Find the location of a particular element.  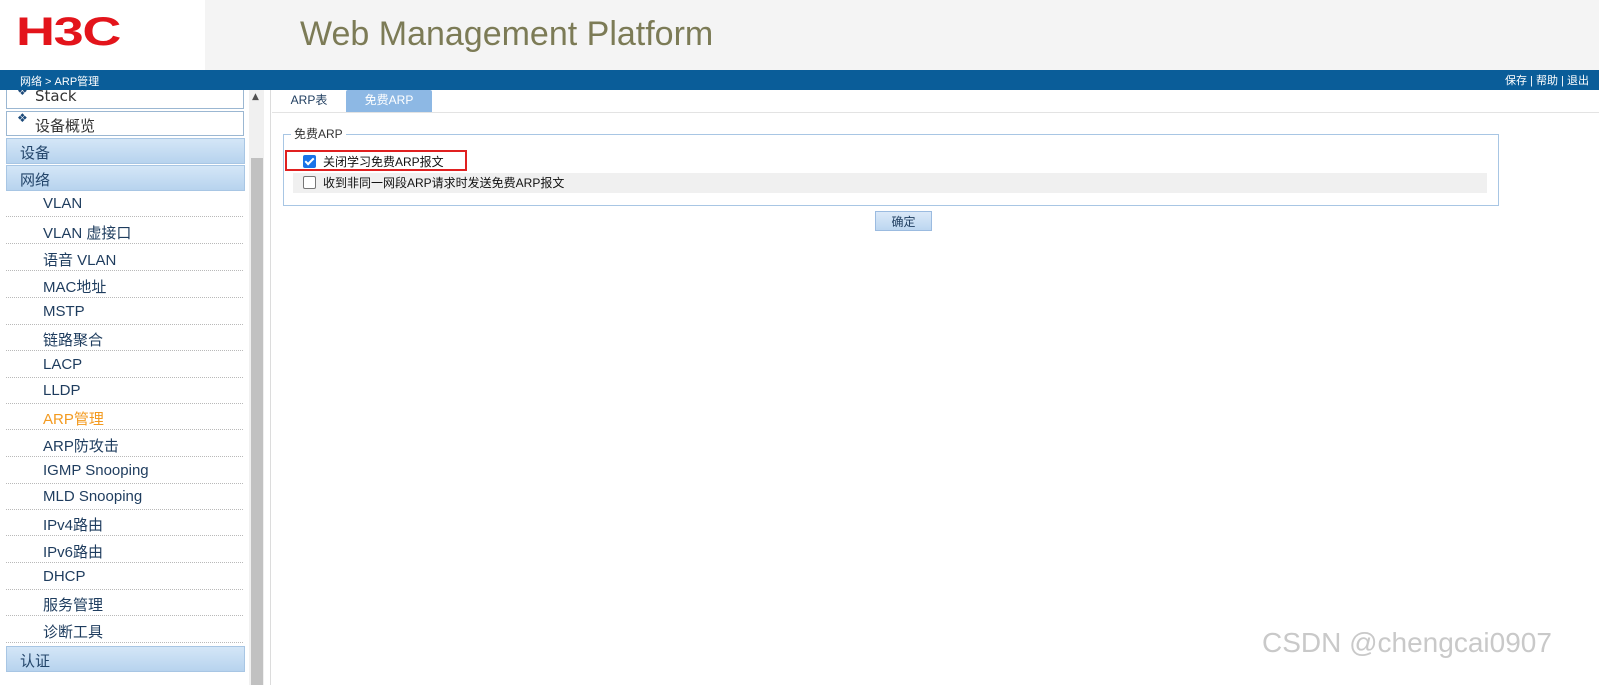

help-link: 帮助 is located at coordinates (1547, 81).